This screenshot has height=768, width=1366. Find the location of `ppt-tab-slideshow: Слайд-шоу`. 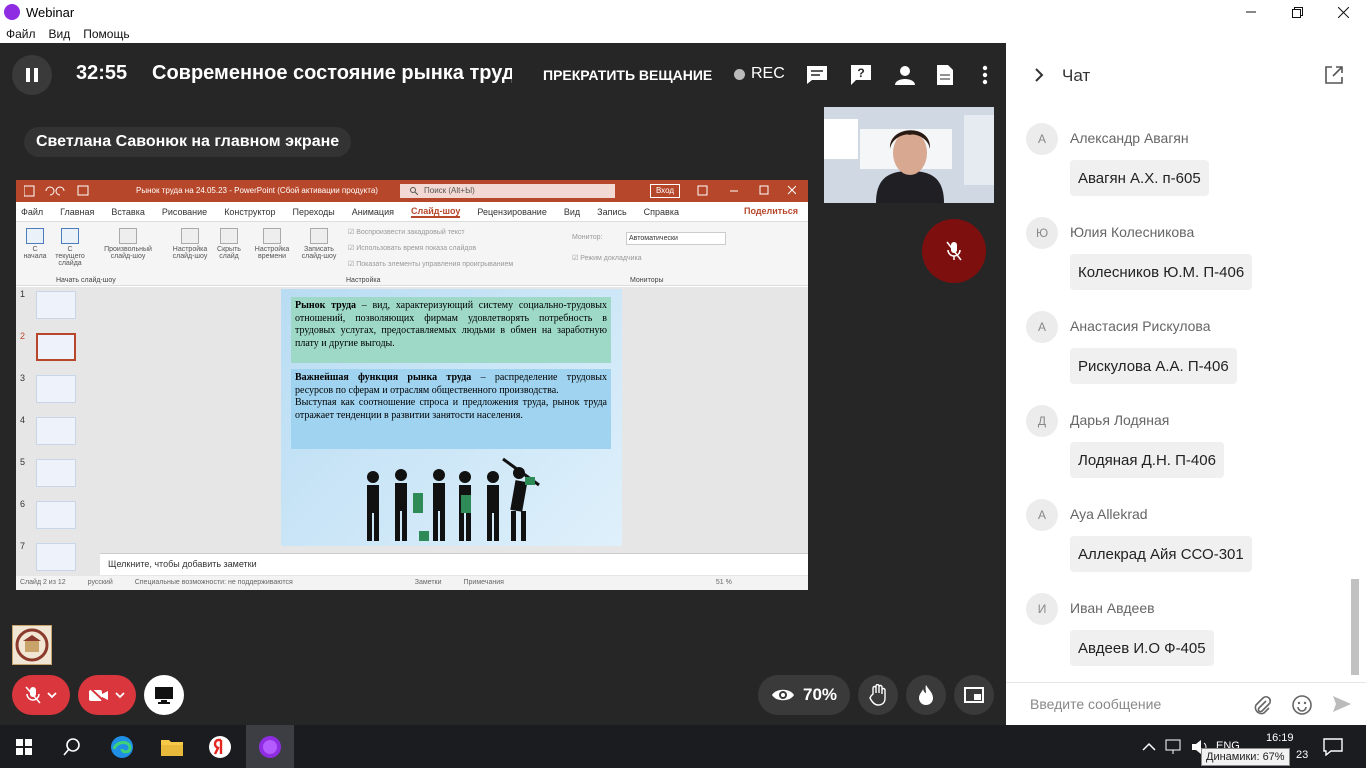

ppt-tab-slideshow: Слайд-шоу is located at coordinates (435, 212).